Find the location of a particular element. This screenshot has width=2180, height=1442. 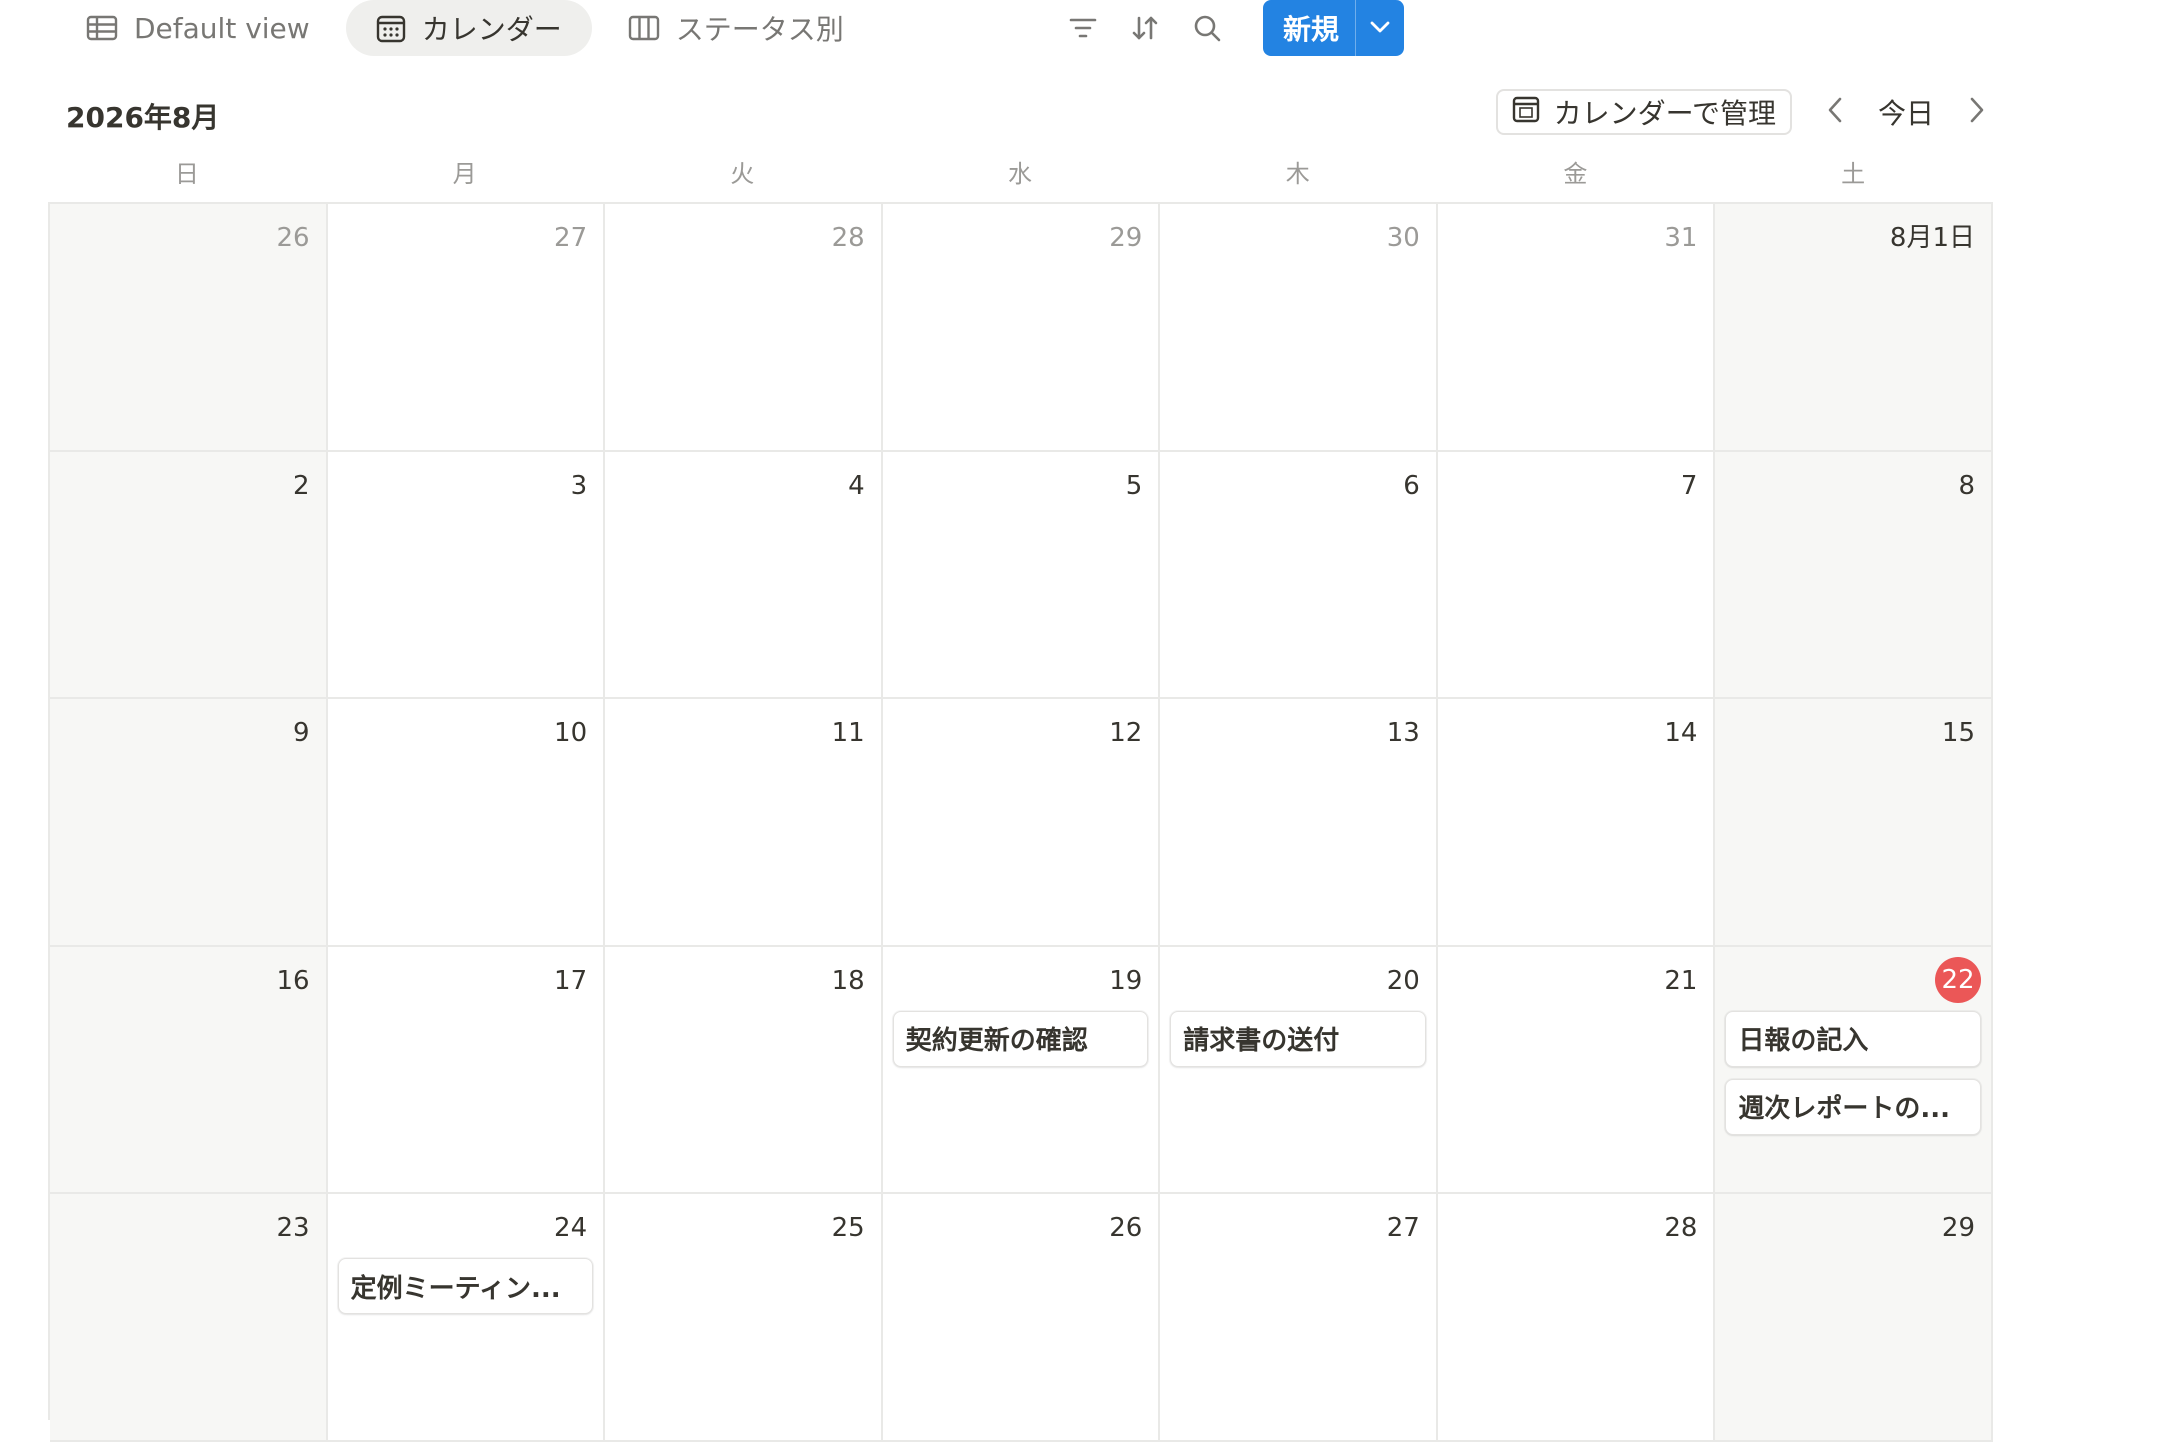

calendar-day-cell: 9 is located at coordinates (189, 823).